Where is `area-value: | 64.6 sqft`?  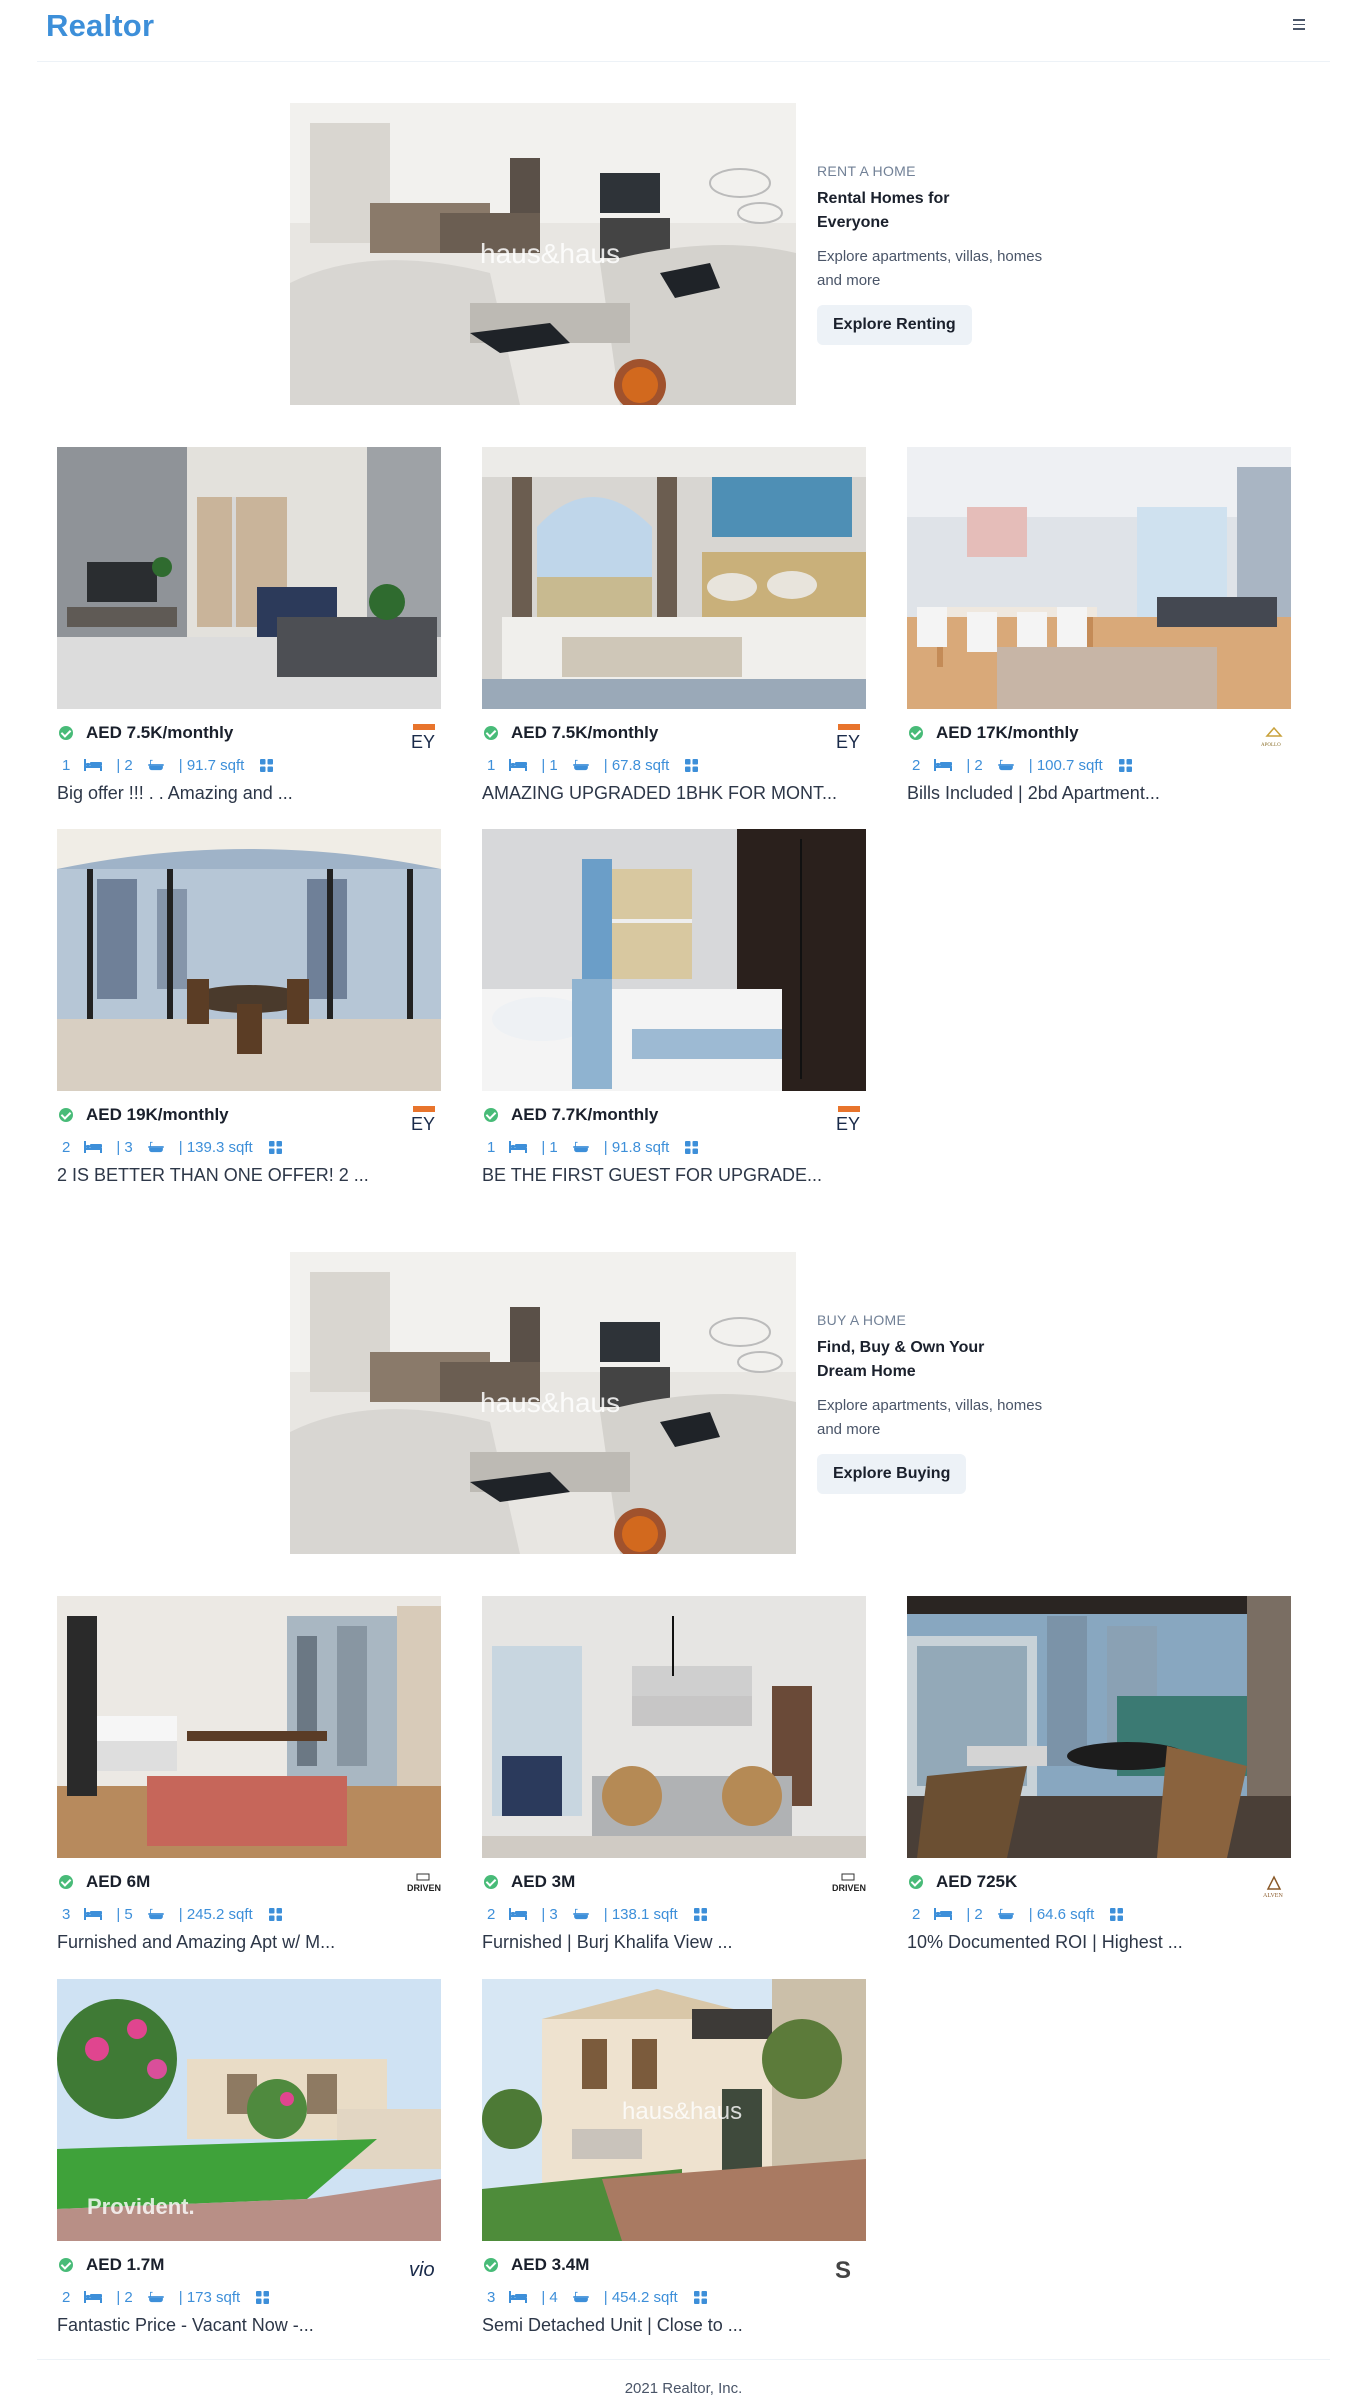 area-value: | 64.6 sqft is located at coordinates (1061, 1914).